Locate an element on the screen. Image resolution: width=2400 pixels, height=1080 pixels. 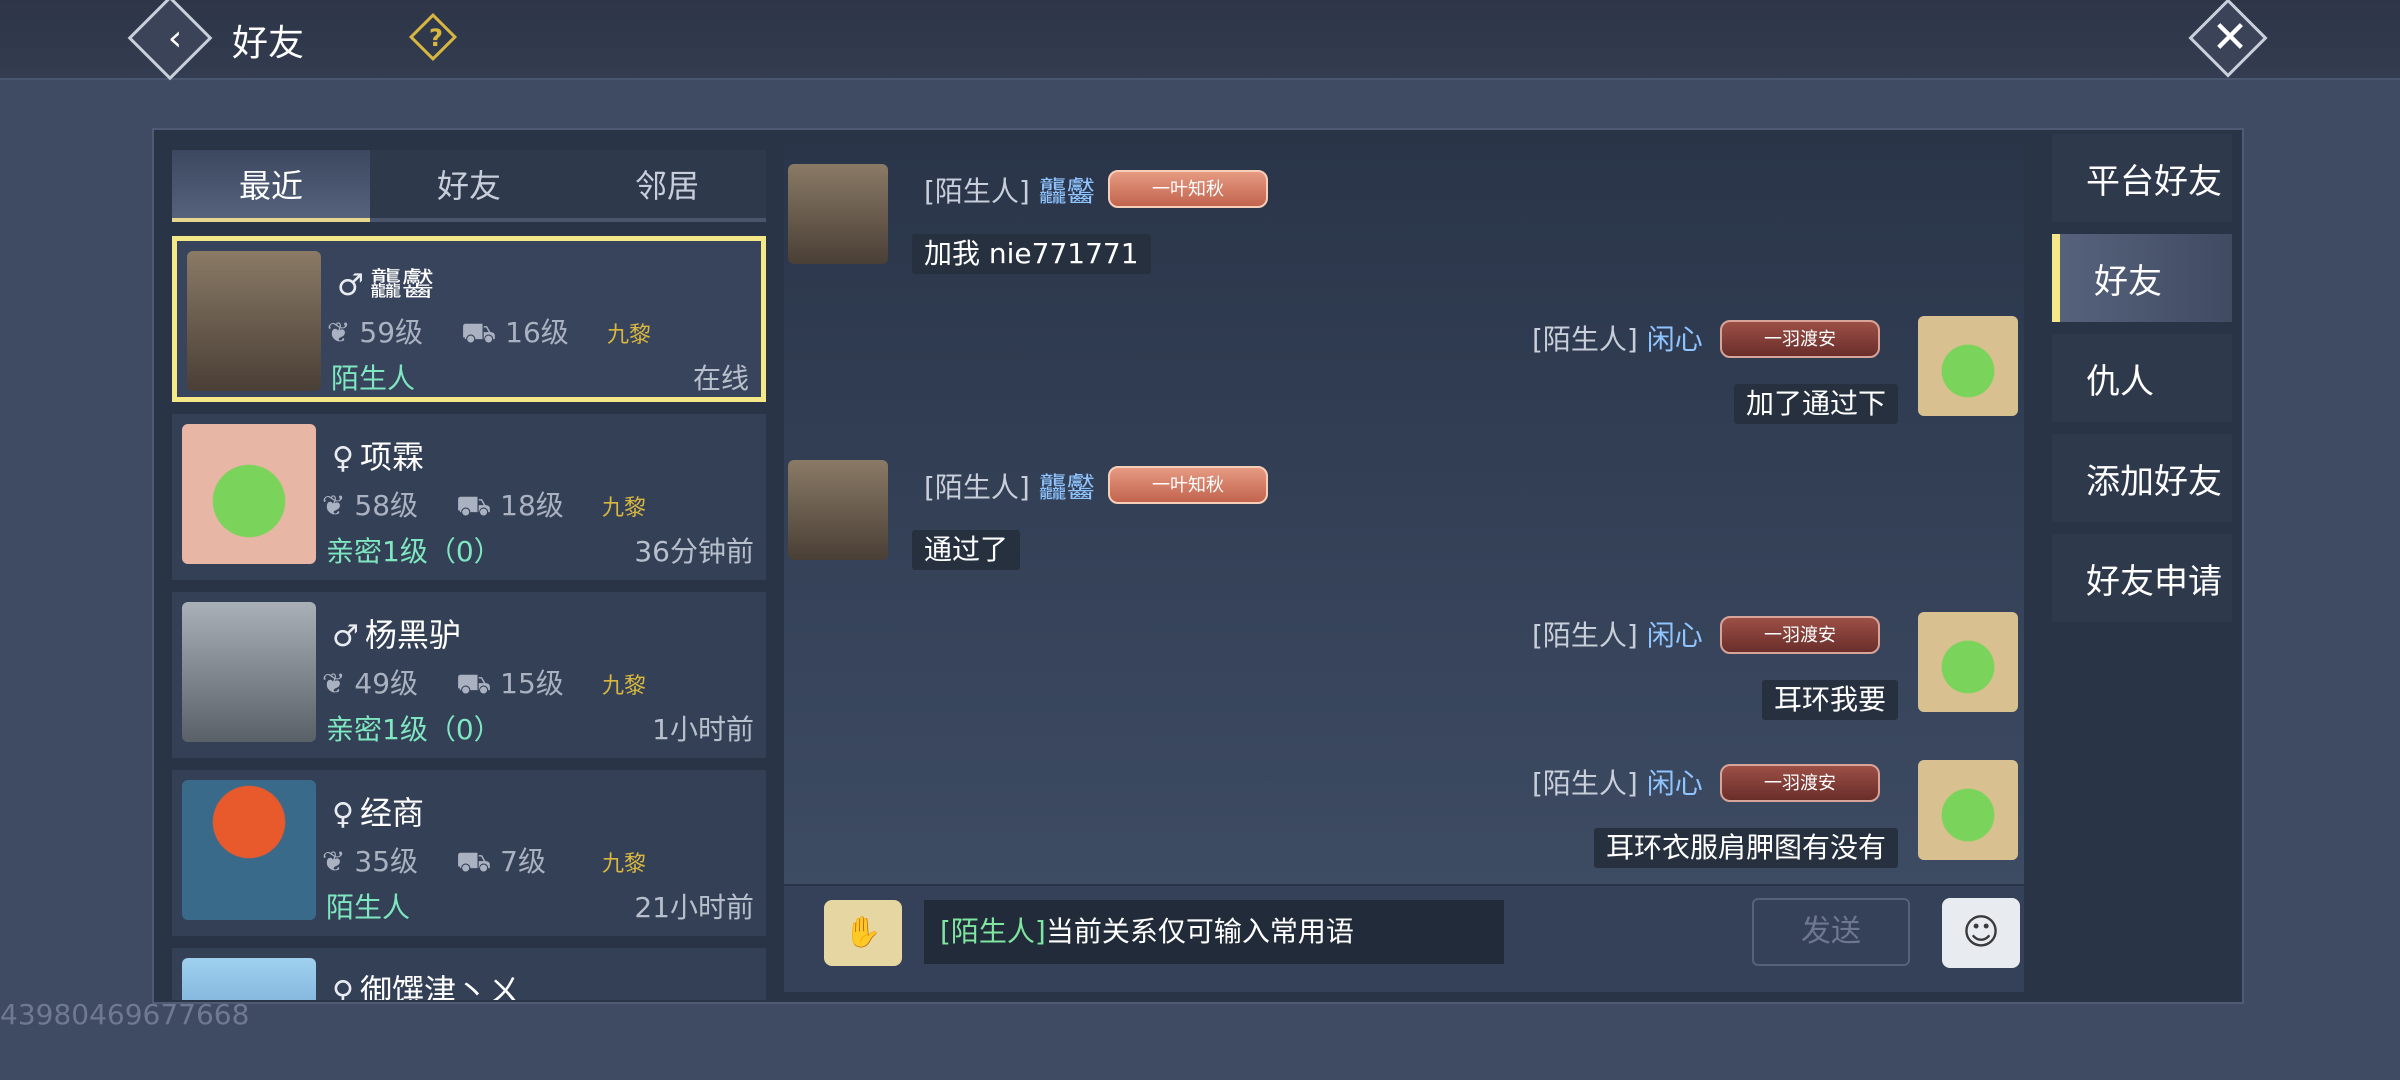
tab-friends: 好友 is located at coordinates (469, 186).